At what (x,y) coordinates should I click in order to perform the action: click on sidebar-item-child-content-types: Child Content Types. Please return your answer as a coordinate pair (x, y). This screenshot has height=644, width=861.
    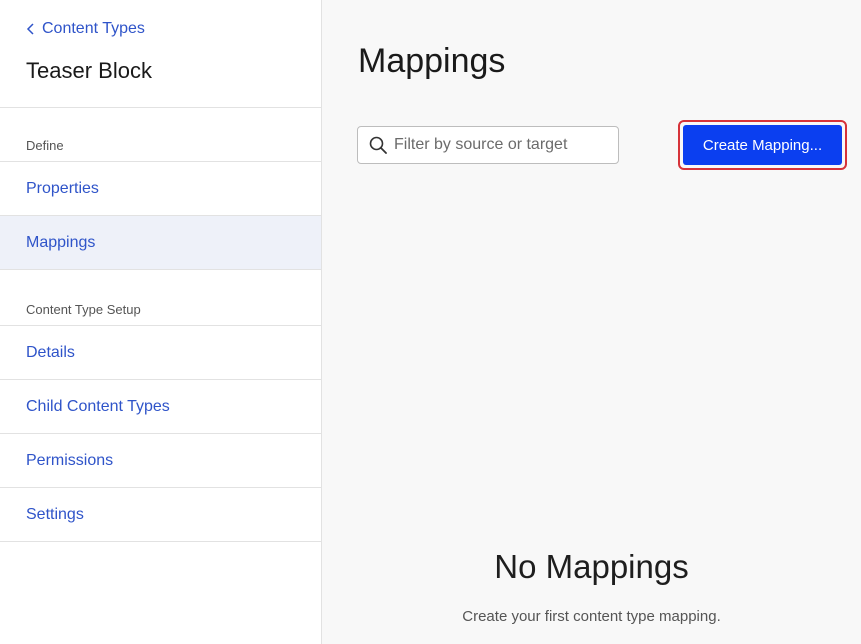
    Looking at the image, I should click on (160, 407).